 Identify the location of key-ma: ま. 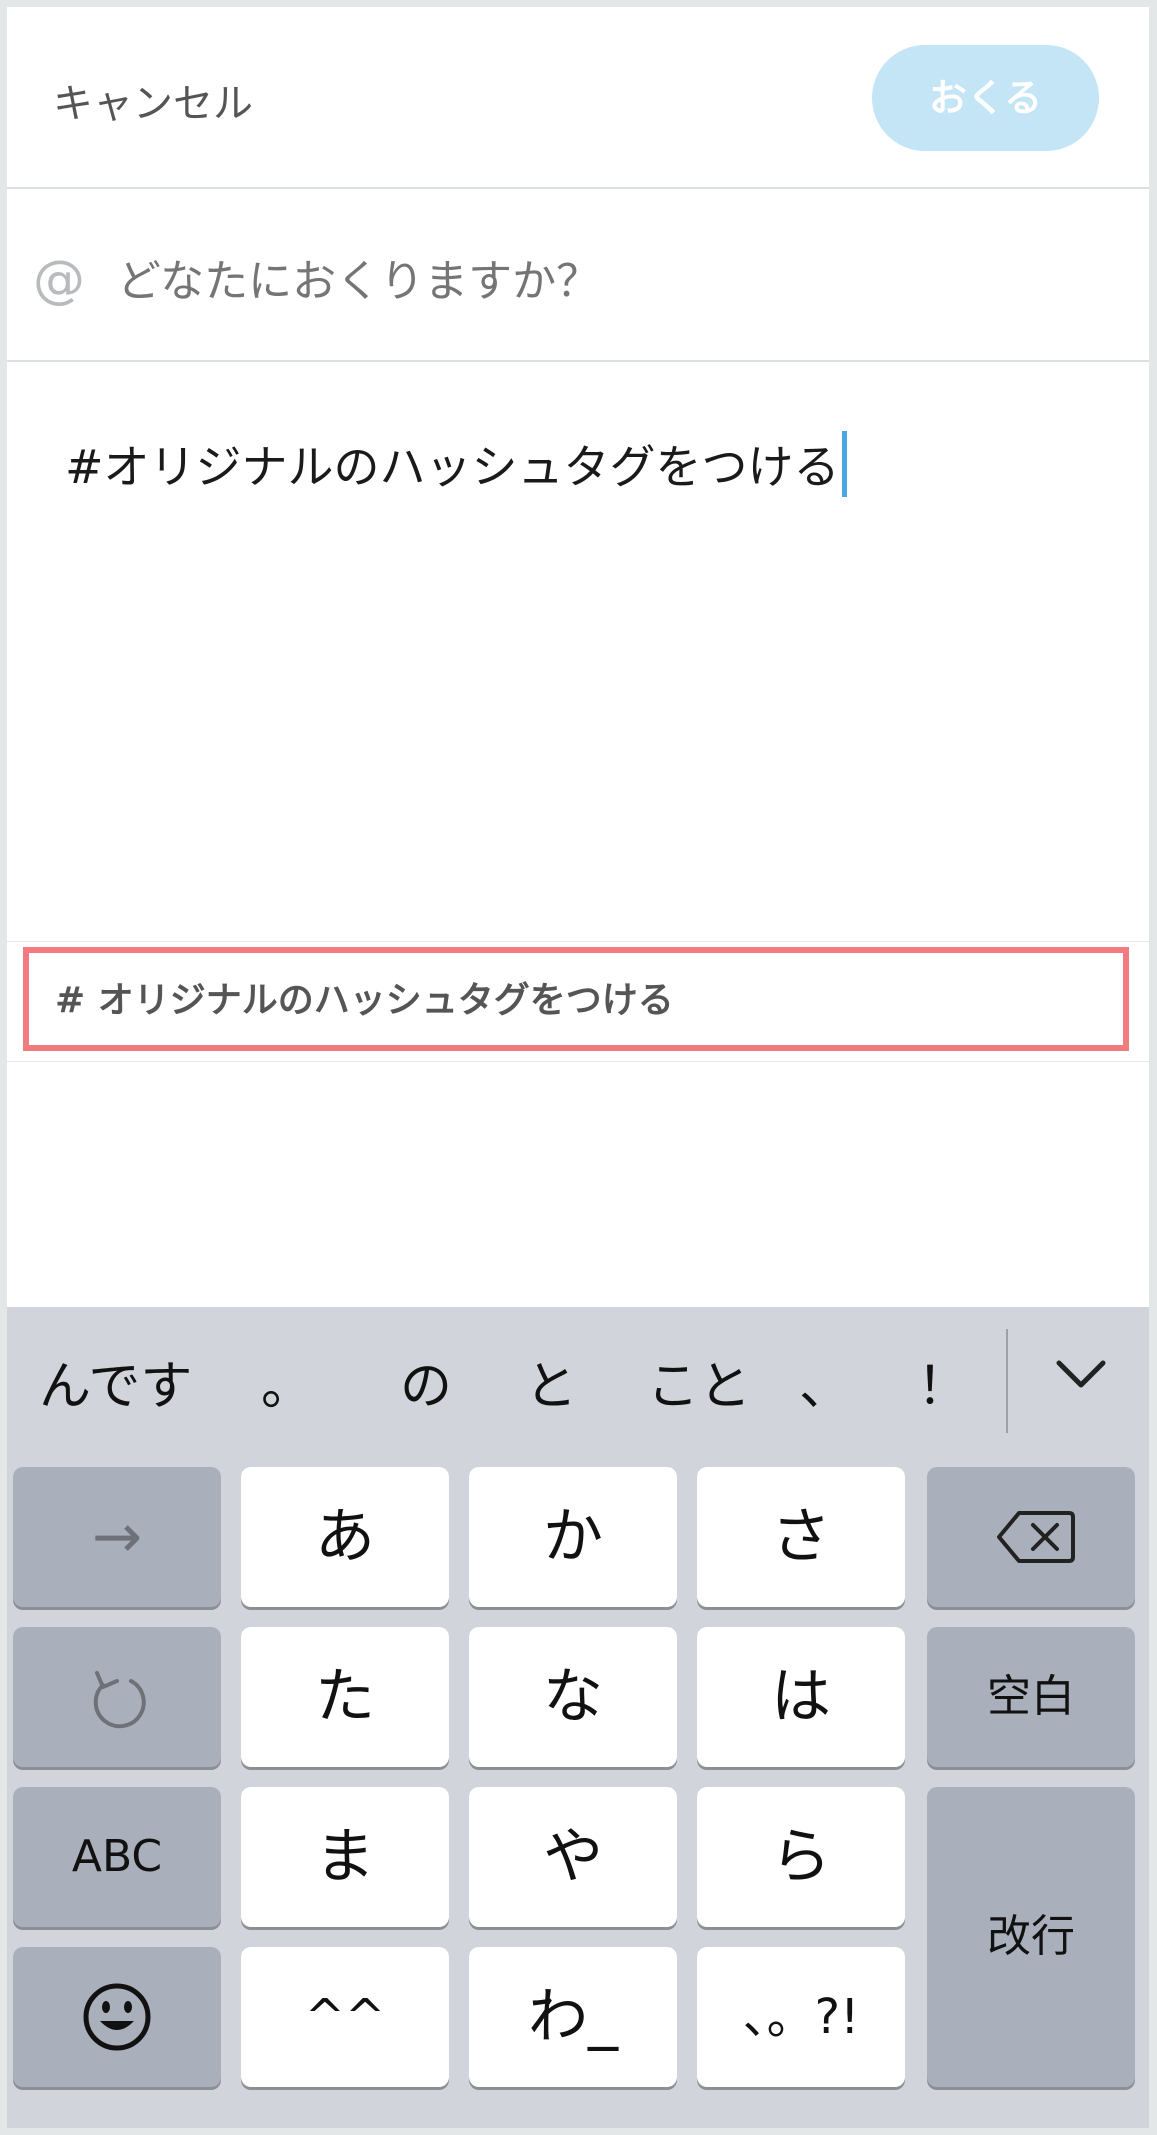
(345, 1857).